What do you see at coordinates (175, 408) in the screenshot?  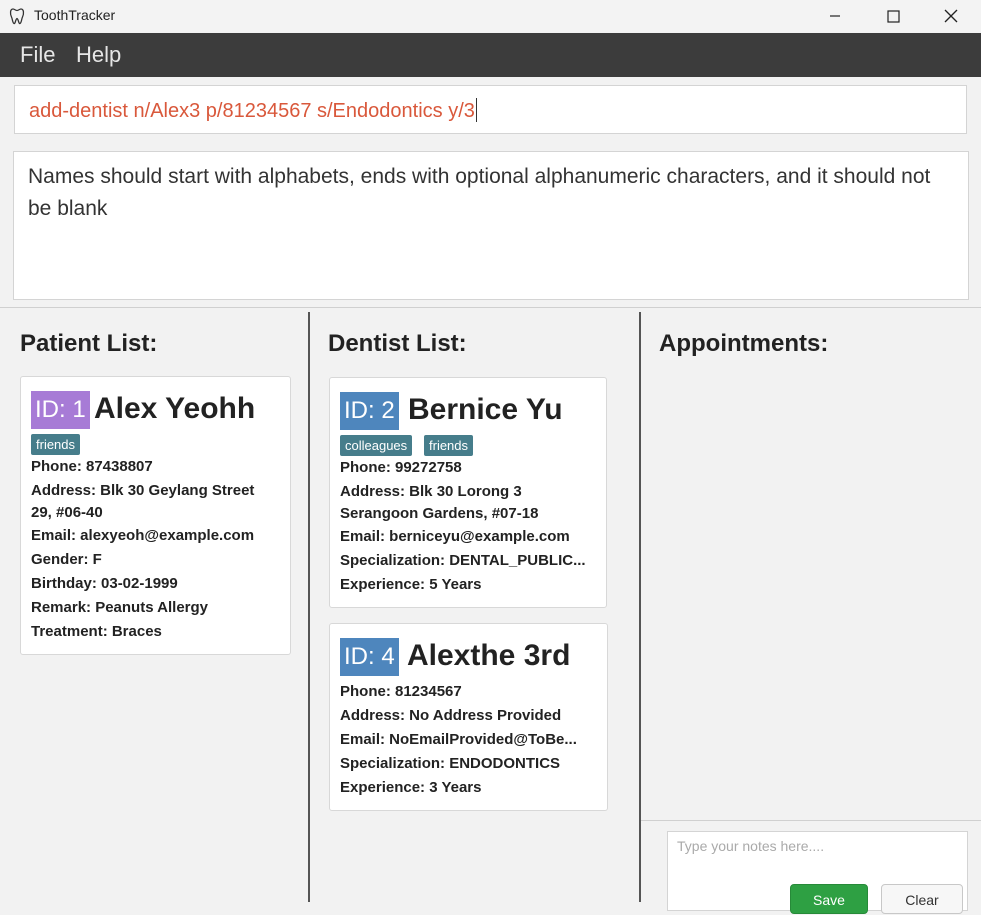 I see `patient-name: Alex Yeohh` at bounding box center [175, 408].